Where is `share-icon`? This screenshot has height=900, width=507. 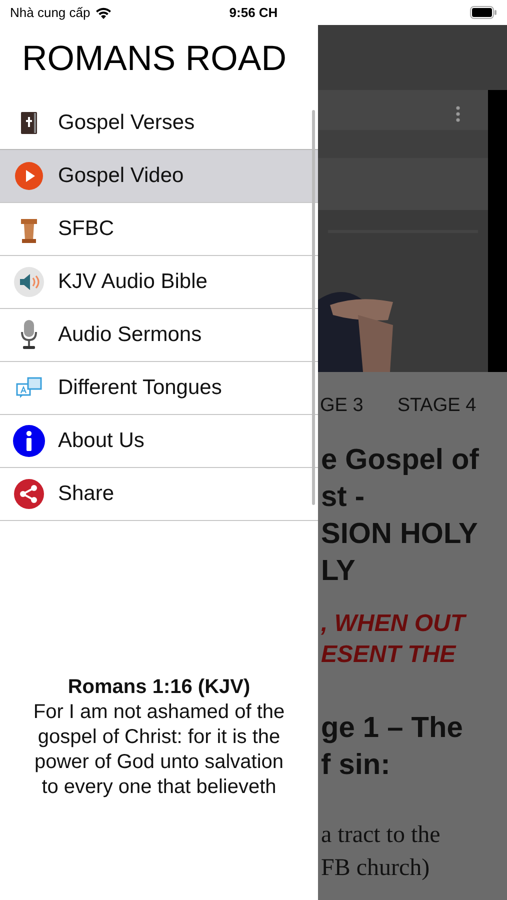 share-icon is located at coordinates (29, 493).